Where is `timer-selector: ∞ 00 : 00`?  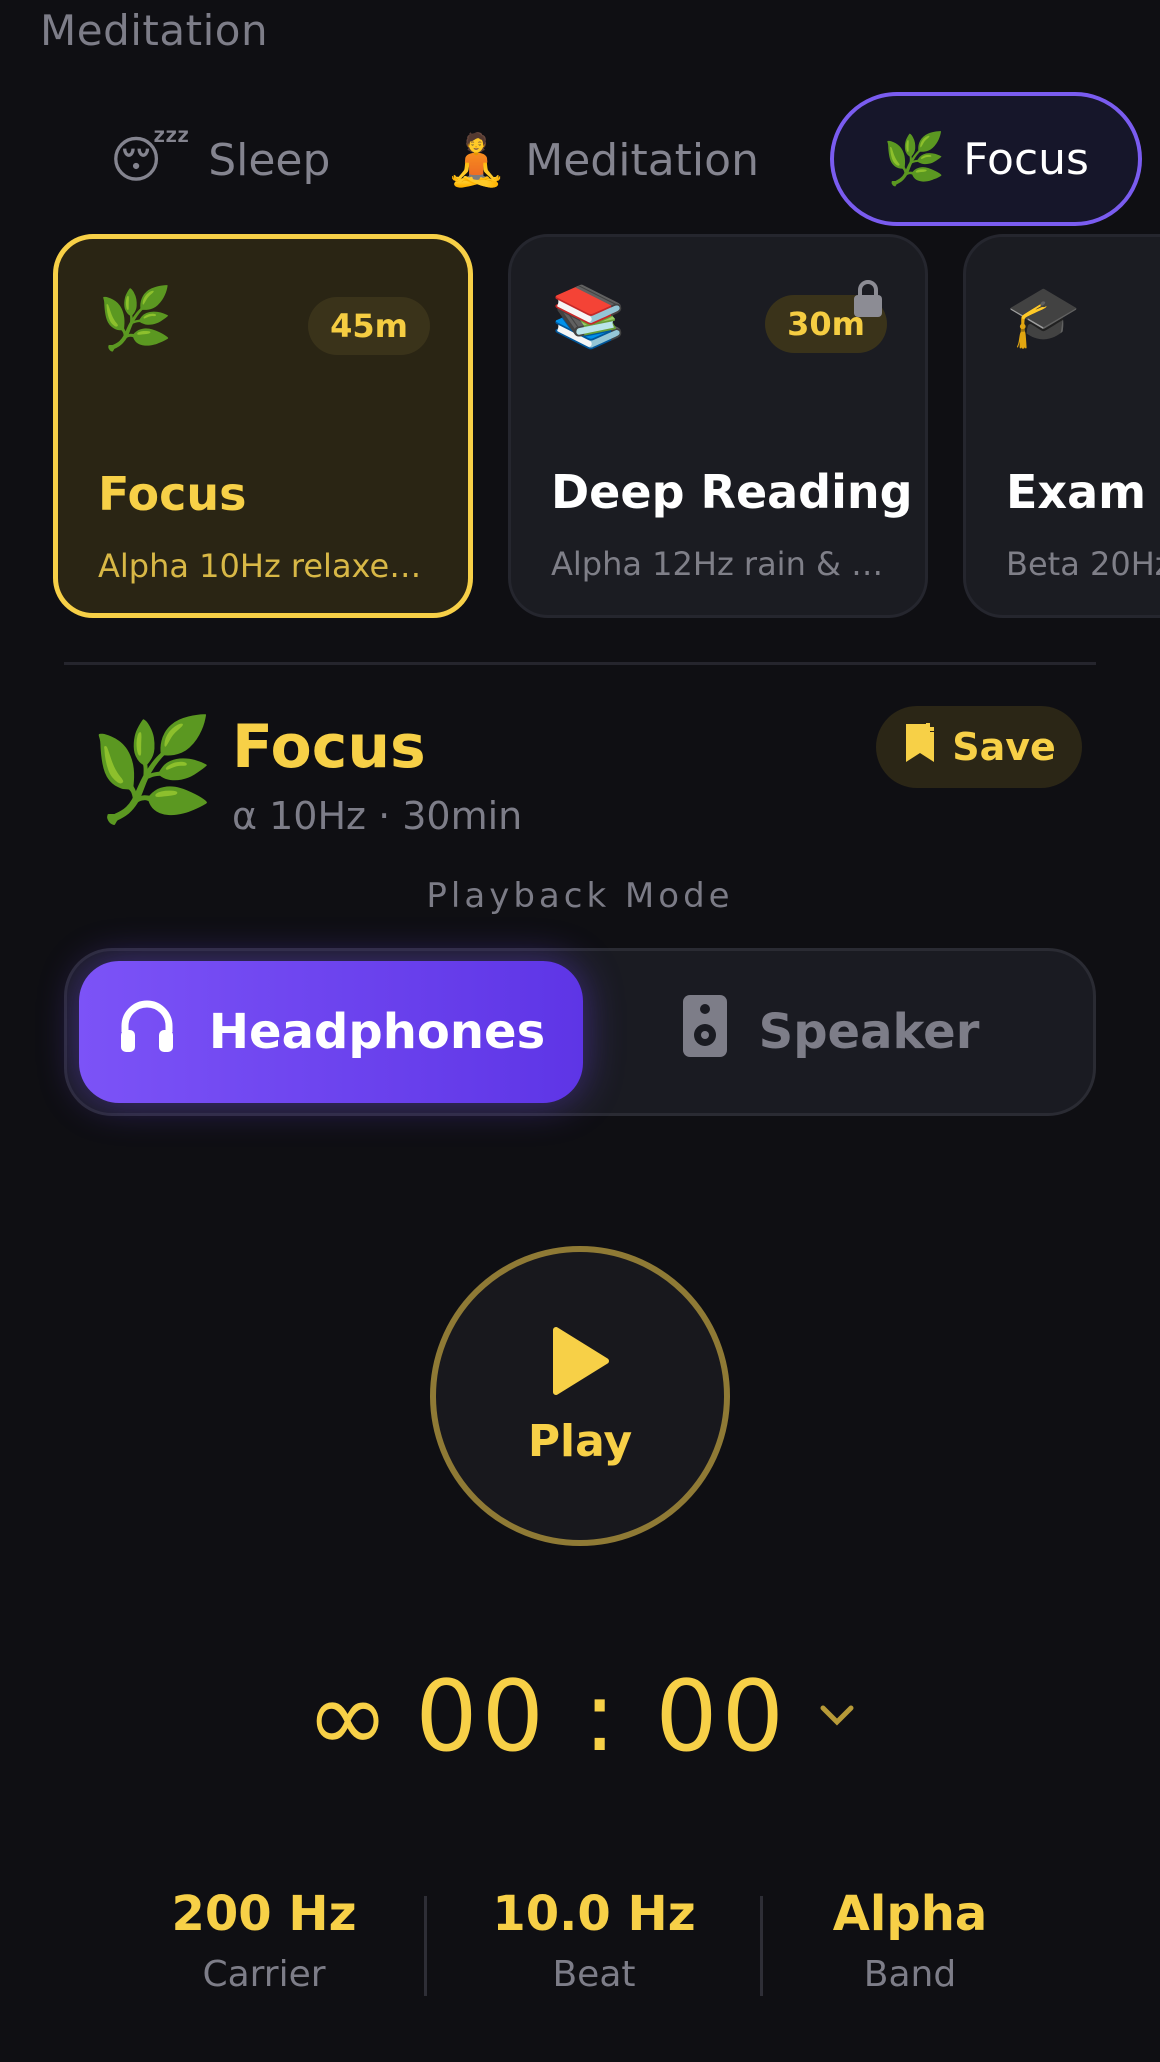
timer-selector: ∞ 00 : 00 is located at coordinates (580, 1717).